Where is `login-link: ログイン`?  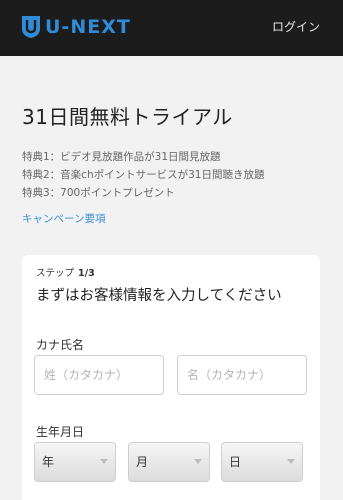 login-link: ログイン is located at coordinates (296, 27).